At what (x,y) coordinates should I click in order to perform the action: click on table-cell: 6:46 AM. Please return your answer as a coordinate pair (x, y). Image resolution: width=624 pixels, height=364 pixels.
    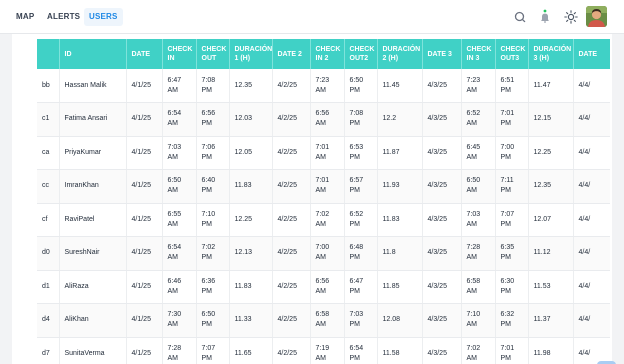
    Looking at the image, I should click on (179, 287).